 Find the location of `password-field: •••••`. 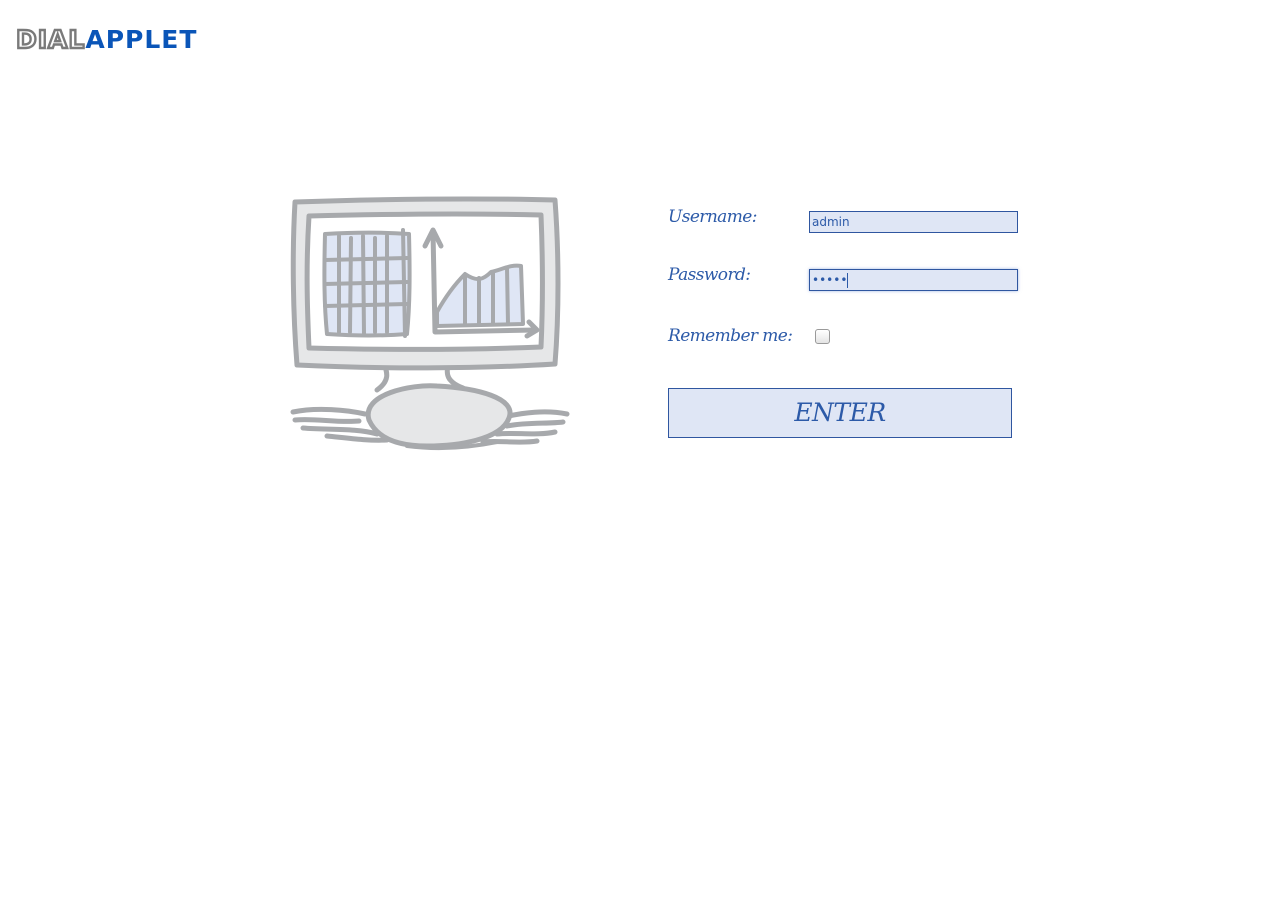

password-field: ••••• is located at coordinates (913, 280).